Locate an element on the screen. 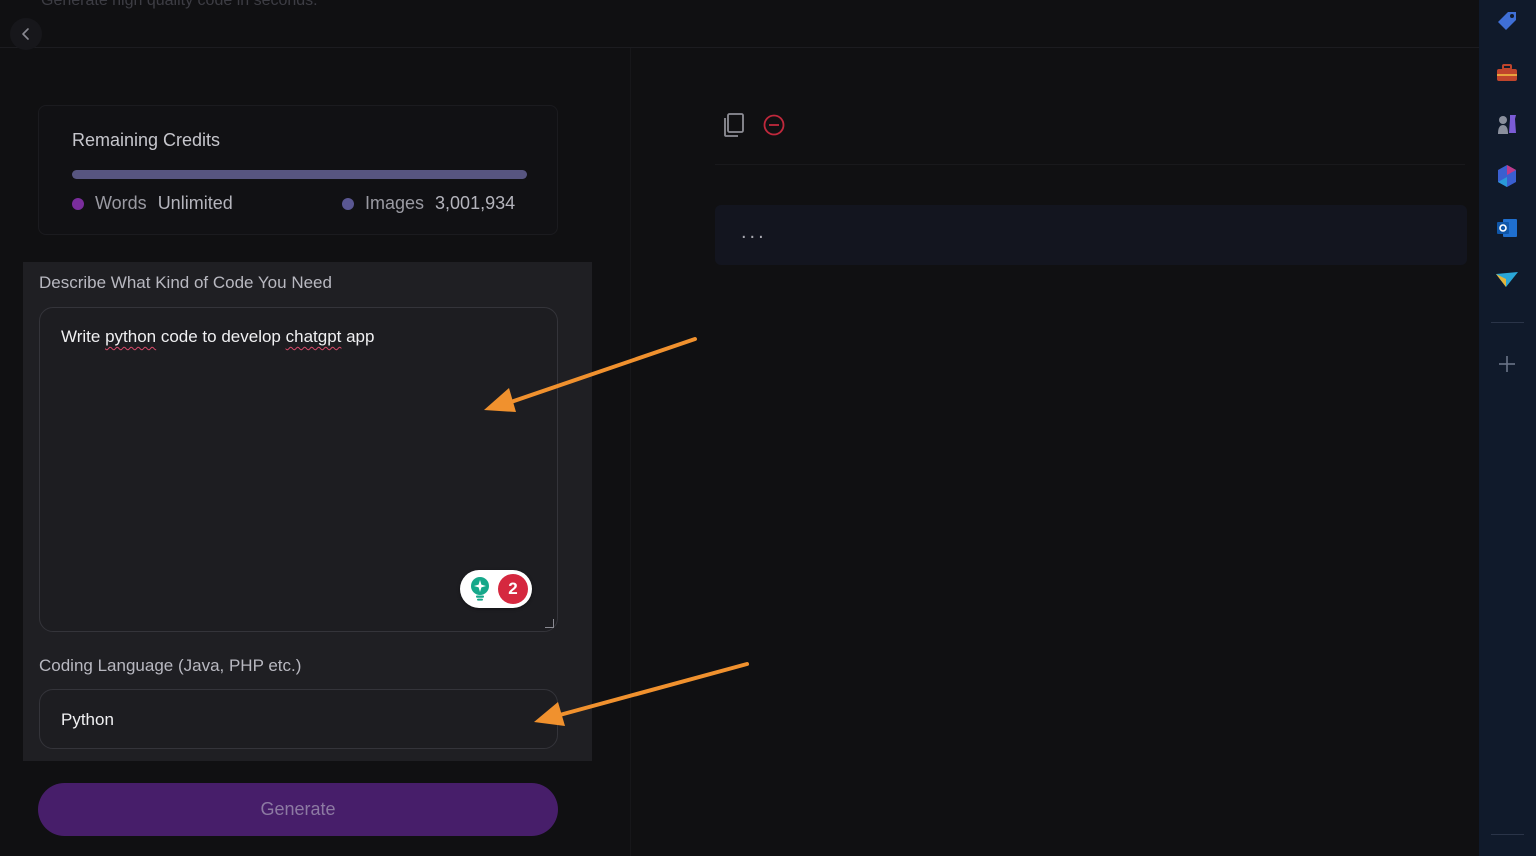 This screenshot has width=1536, height=856. plus-icon is located at coordinates (1507, 364).